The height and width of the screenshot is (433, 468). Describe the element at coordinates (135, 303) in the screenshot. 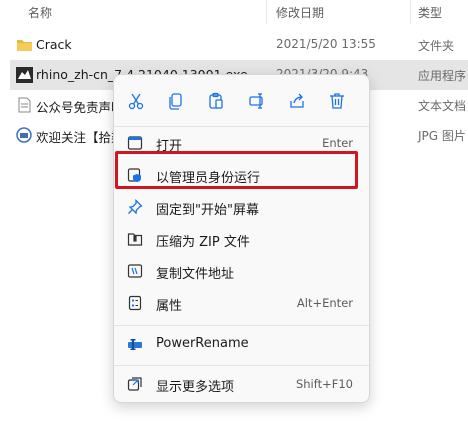

I see `properties-icon` at that location.